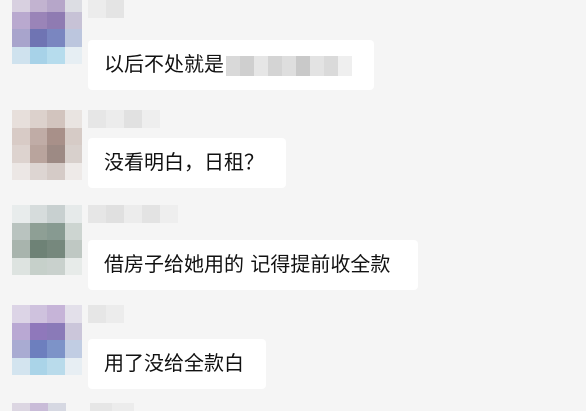 Image resolution: width=586 pixels, height=411 pixels. What do you see at coordinates (164, 64) in the screenshot?
I see `message-text: 以后不处就是` at bounding box center [164, 64].